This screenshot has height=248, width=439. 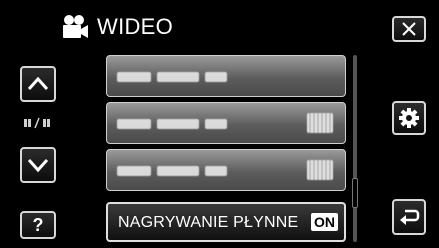 I want to click on chevron-down-icon, so click(x=38, y=165).